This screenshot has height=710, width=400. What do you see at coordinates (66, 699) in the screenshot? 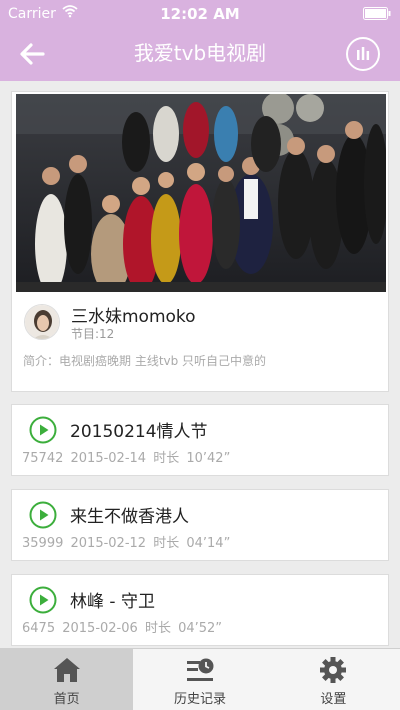
I see `tab-label: 首页` at bounding box center [66, 699].